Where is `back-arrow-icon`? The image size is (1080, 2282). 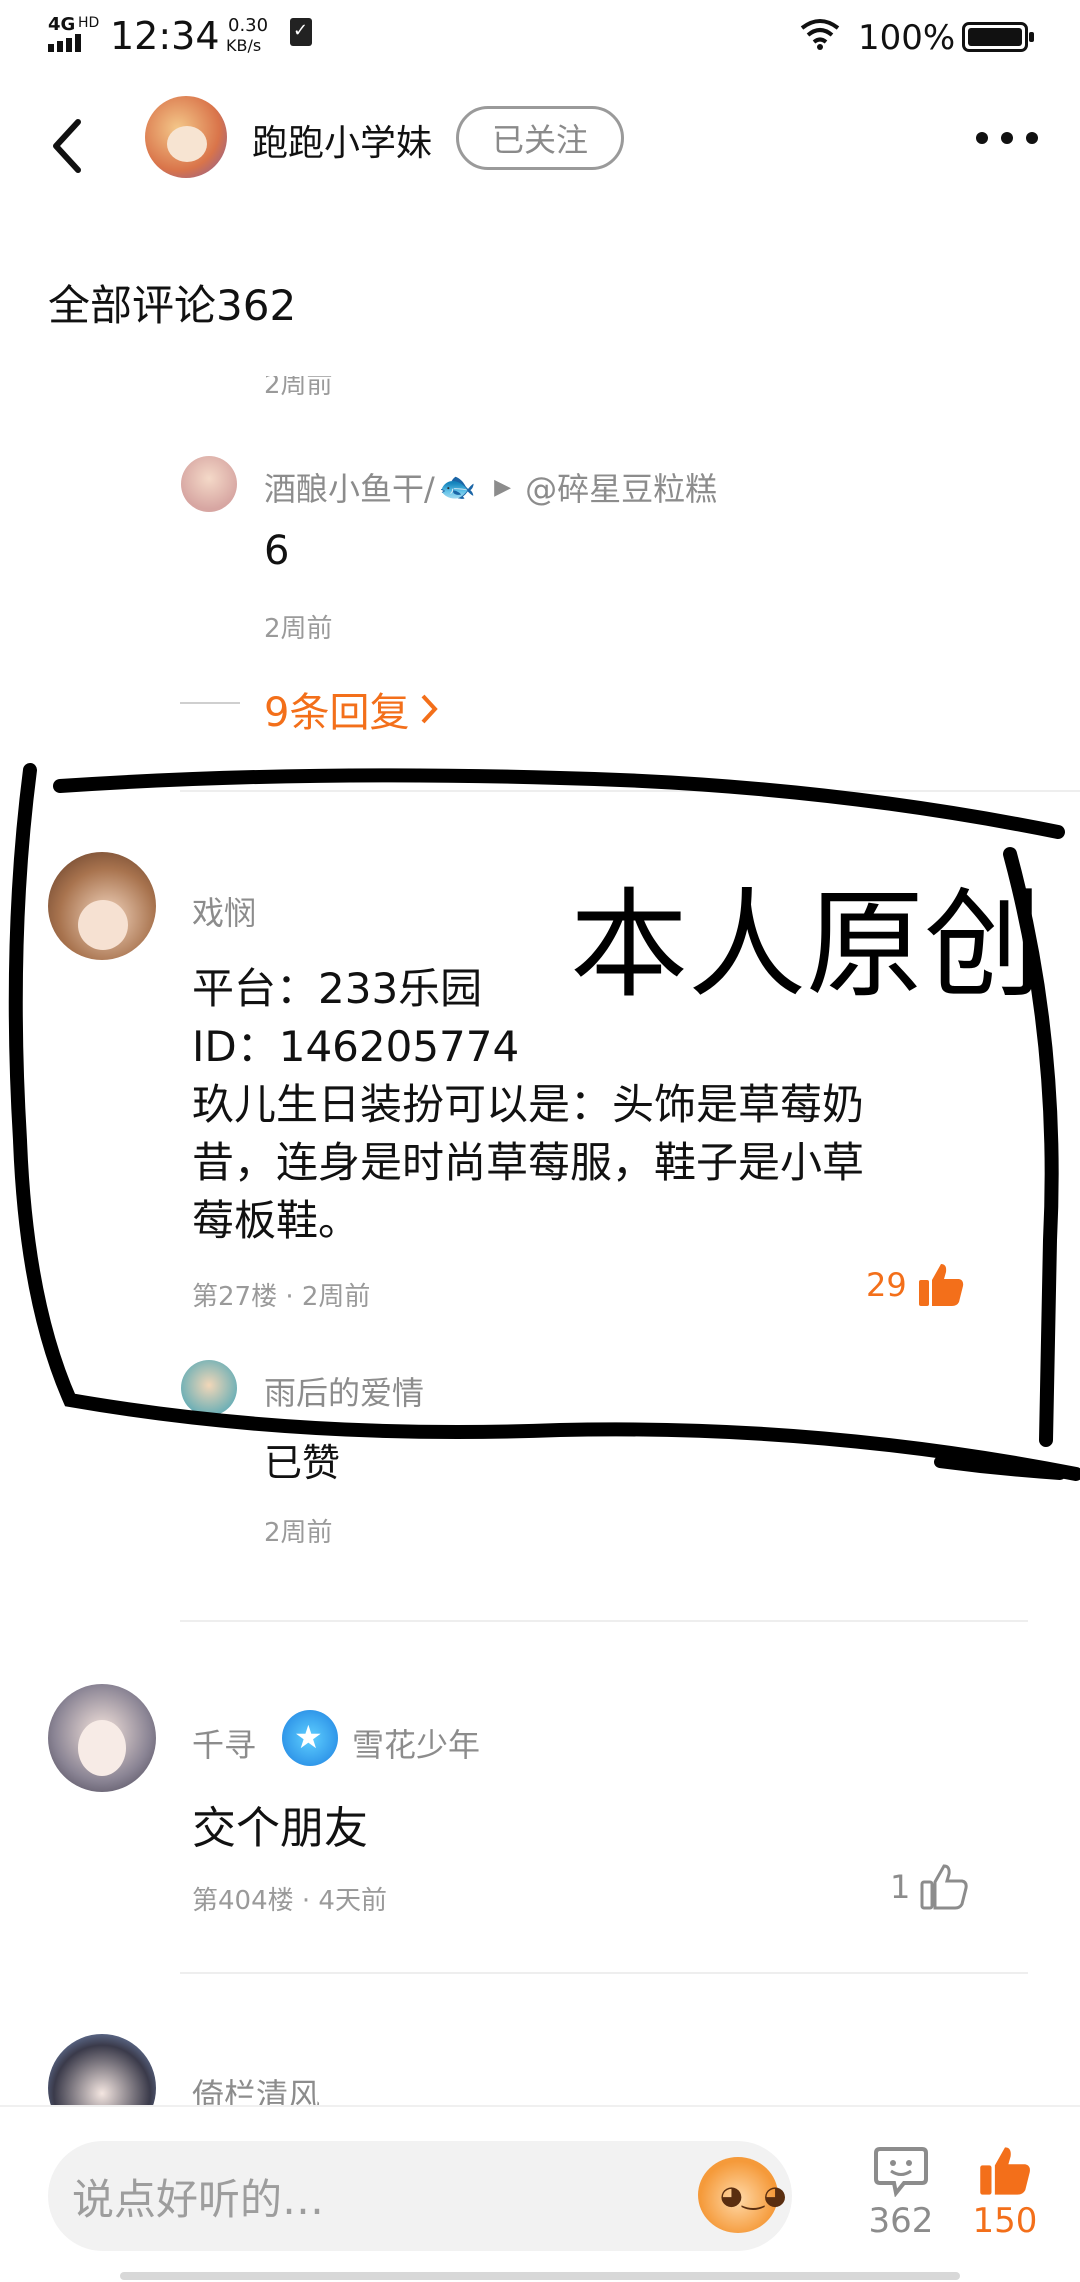
back-arrow-icon is located at coordinates (67, 146).